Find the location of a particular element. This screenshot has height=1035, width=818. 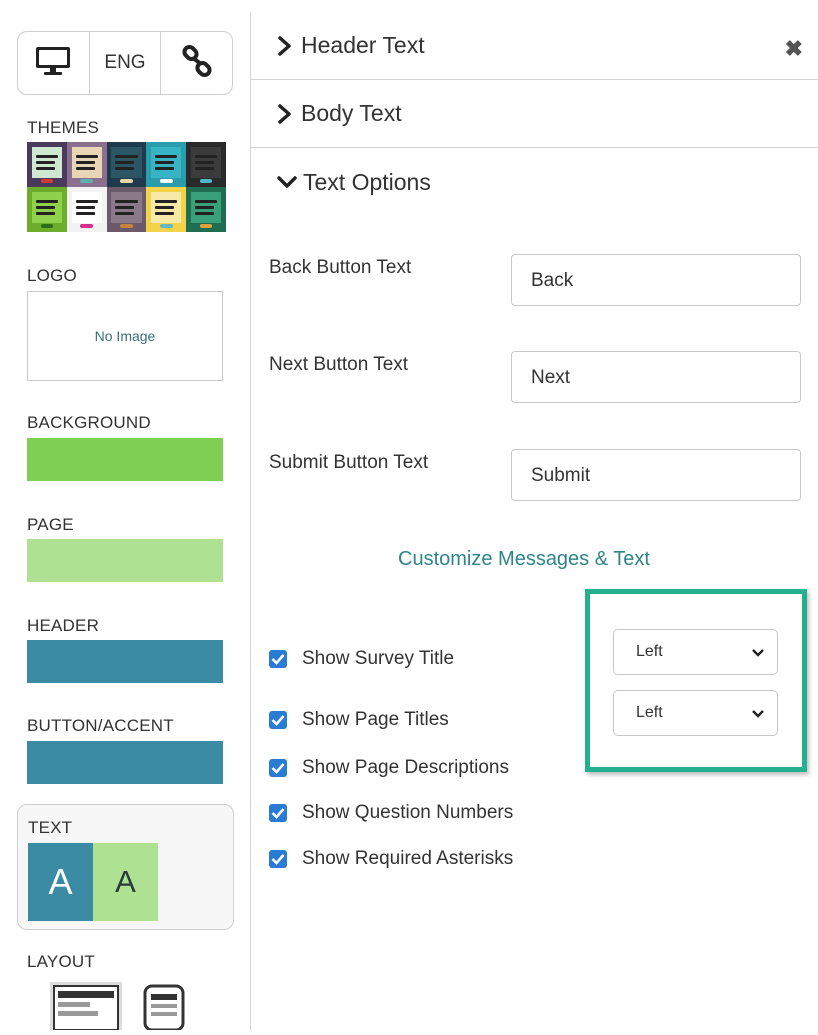

checkbox-label: Show Required Asterisks is located at coordinates (408, 858).